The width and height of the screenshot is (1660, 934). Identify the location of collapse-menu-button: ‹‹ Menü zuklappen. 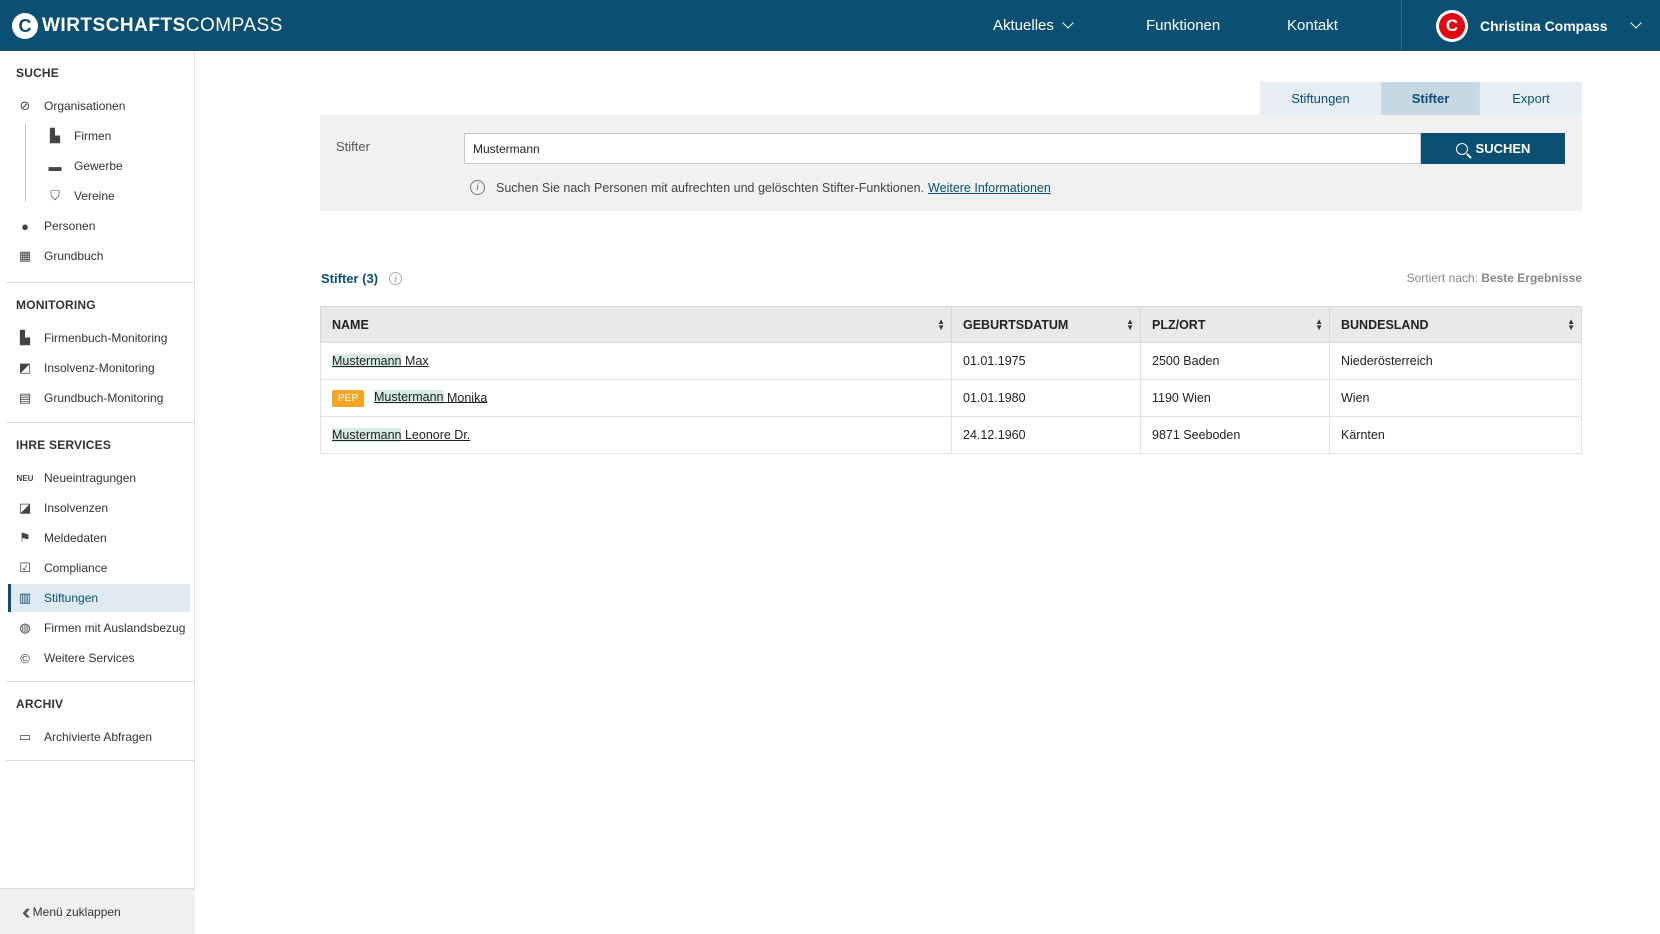
(97, 911).